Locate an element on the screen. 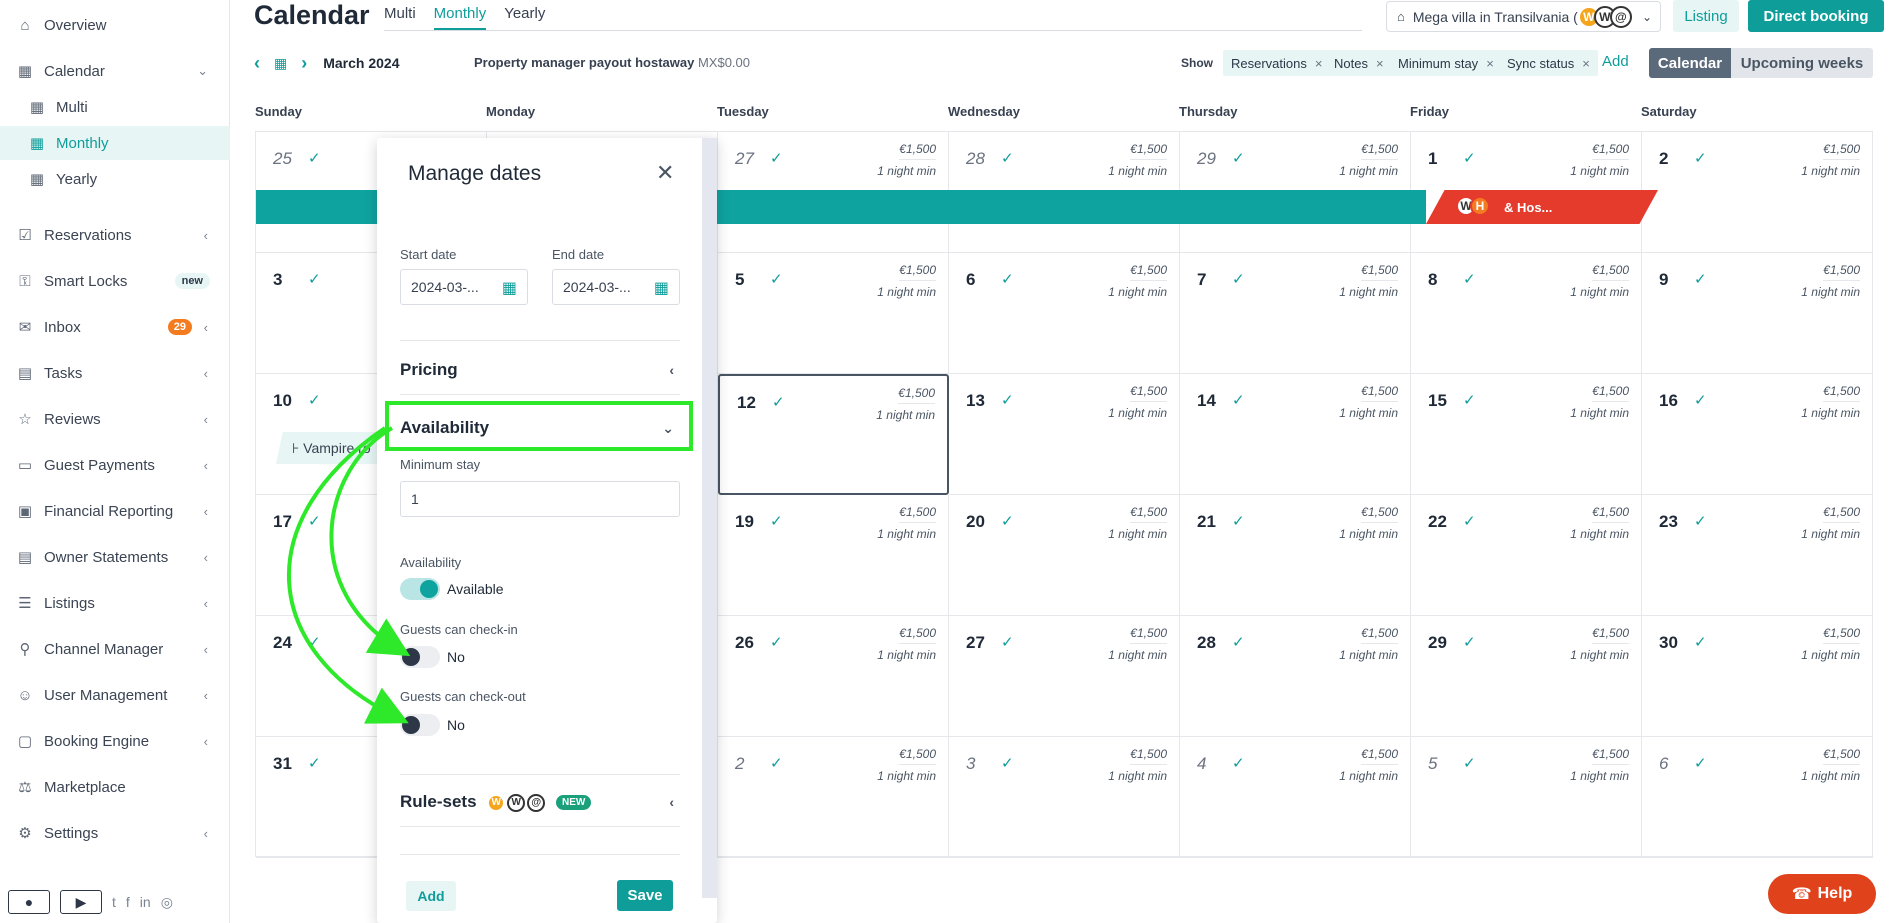 The image size is (1891, 923). weekday-header: Friday is located at coordinates (1430, 111).